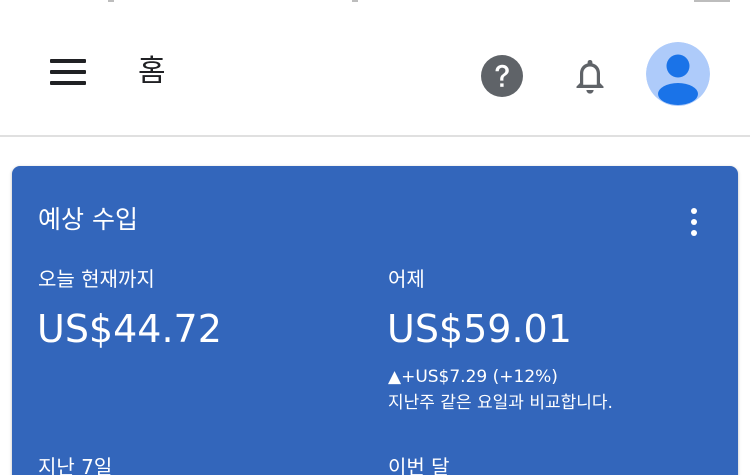 The width and height of the screenshot is (750, 475). What do you see at coordinates (419, 465) in the screenshot?
I see `this-month-label: 이번 달` at bounding box center [419, 465].